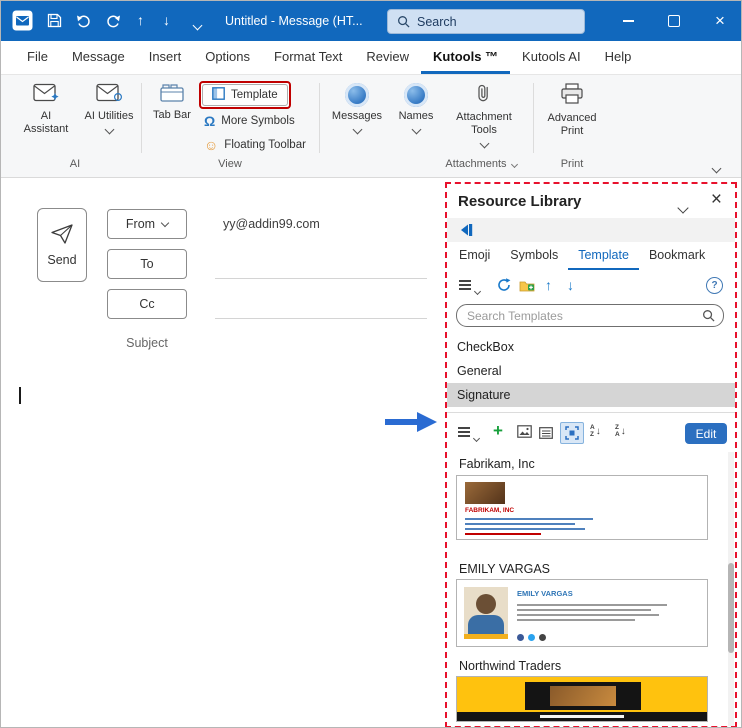  What do you see at coordinates (321, 304) in the screenshot?
I see `cc-input` at bounding box center [321, 304].